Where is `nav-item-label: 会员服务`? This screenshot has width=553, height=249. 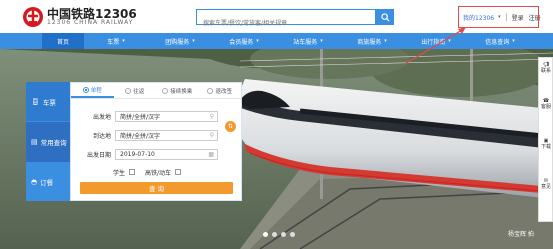
nav-item-label: 会员服务 is located at coordinates (241, 42).